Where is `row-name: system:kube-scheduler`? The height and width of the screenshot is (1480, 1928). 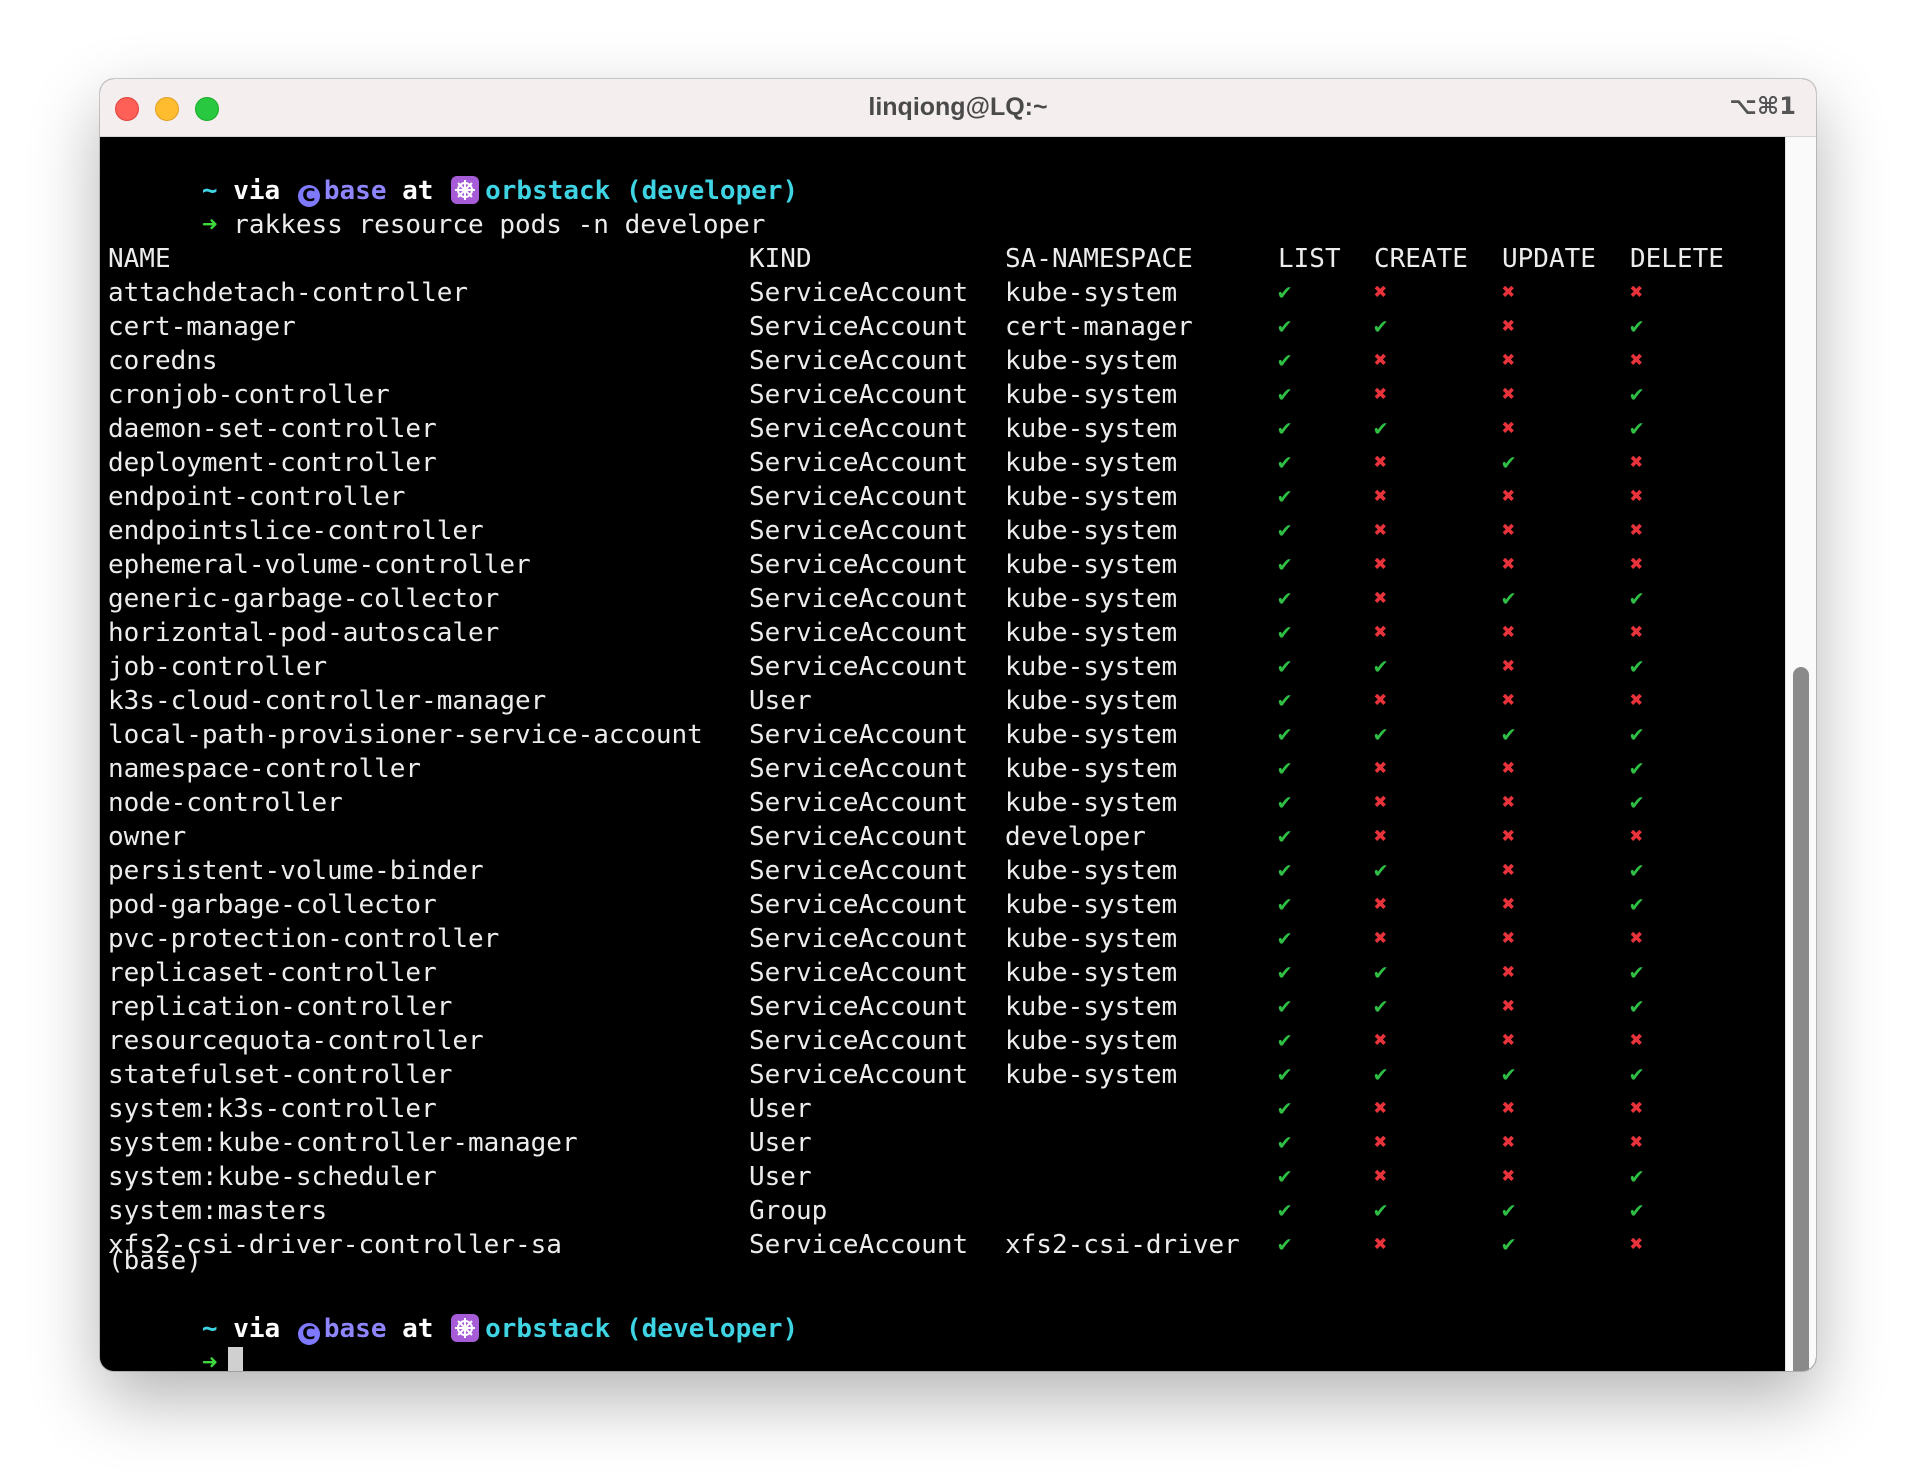 row-name: system:kube-scheduler is located at coordinates (272, 1177).